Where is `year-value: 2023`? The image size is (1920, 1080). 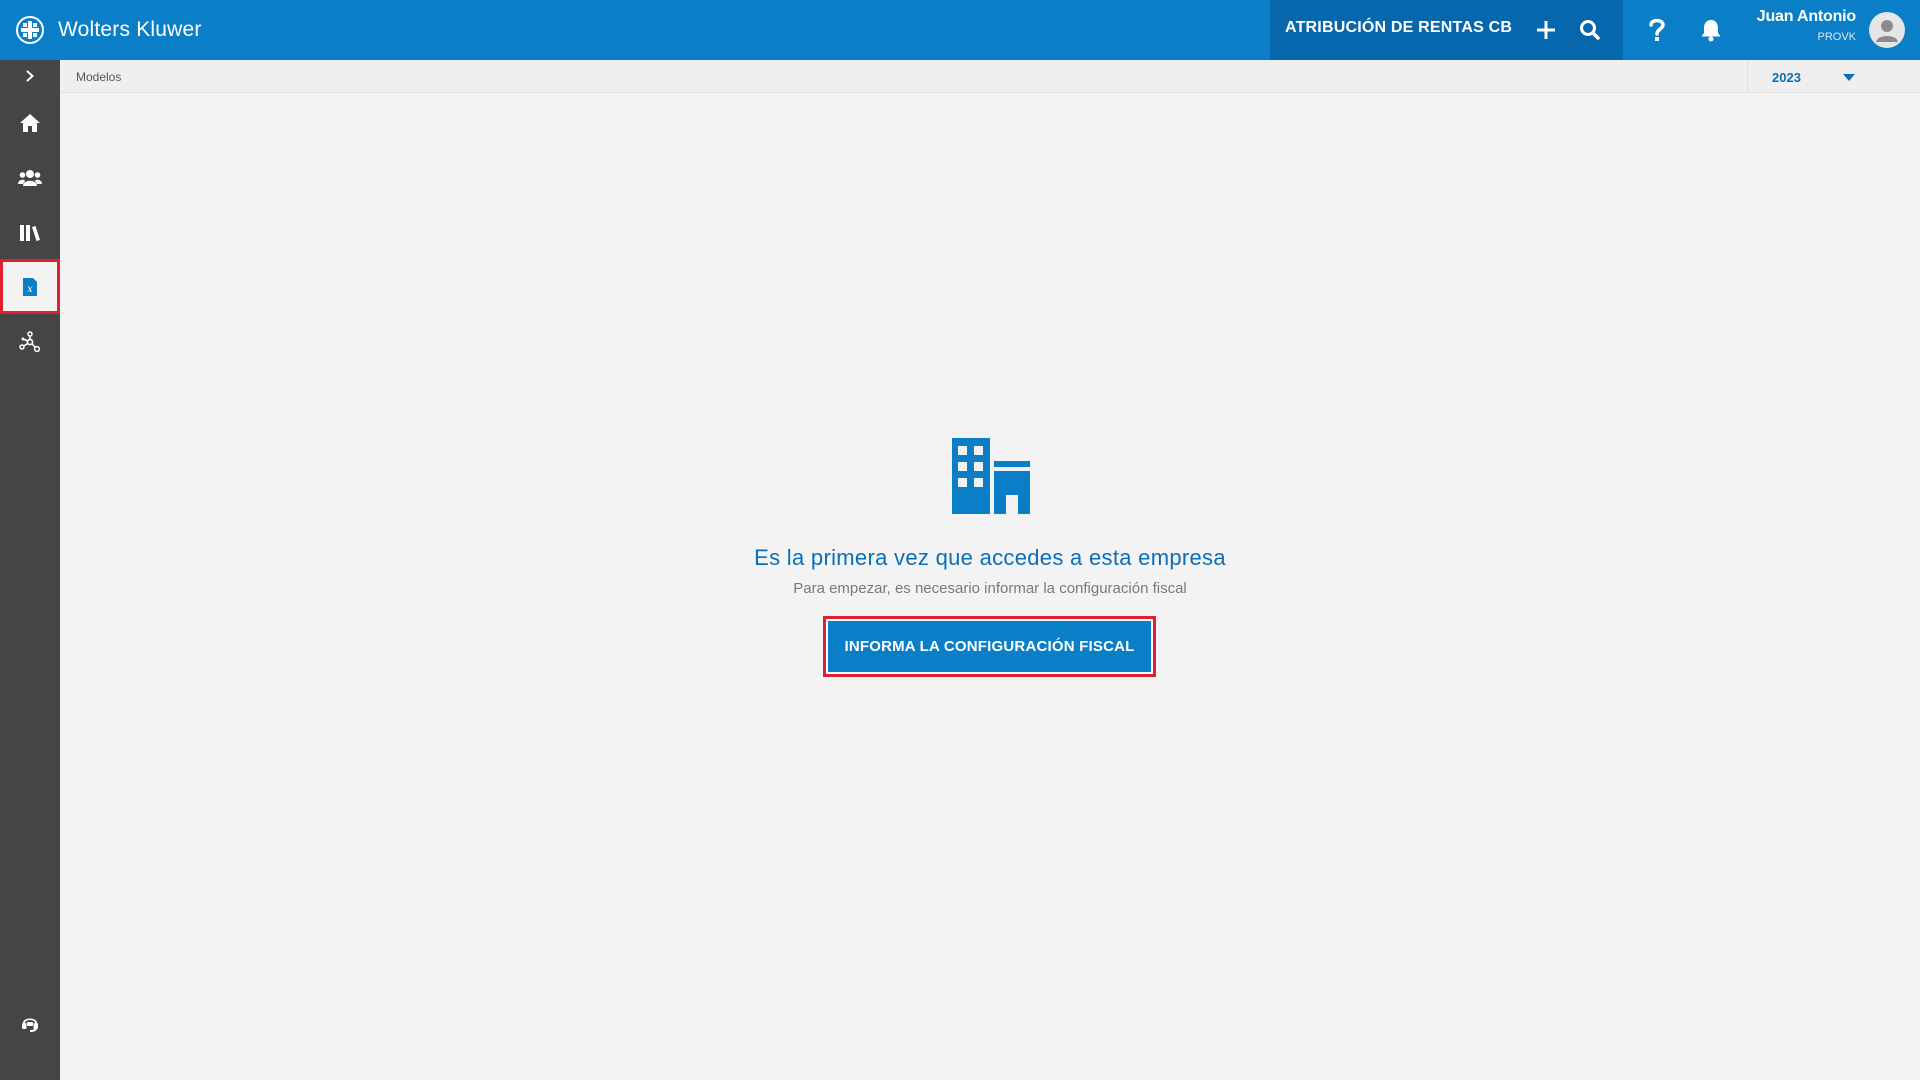 year-value: 2023 is located at coordinates (1786, 77).